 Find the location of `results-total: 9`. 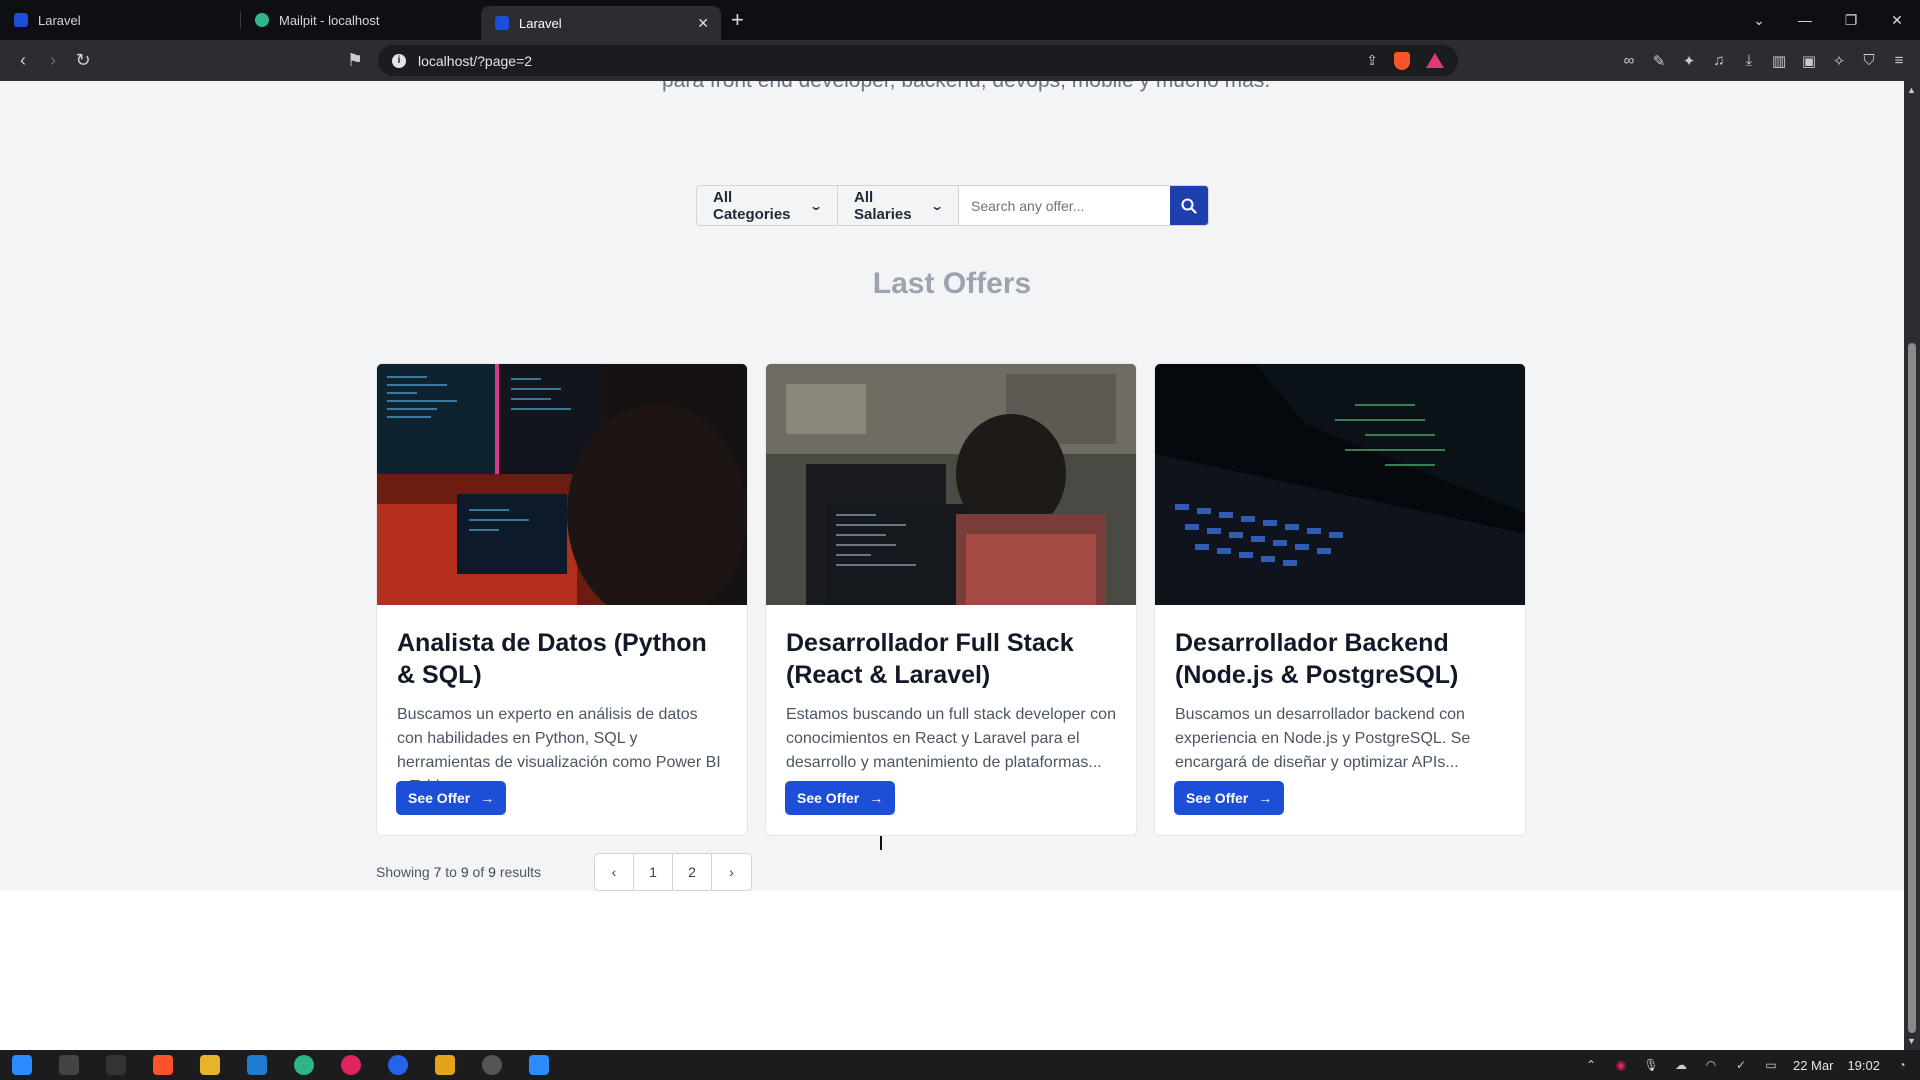

results-total: 9 is located at coordinates (492, 872).